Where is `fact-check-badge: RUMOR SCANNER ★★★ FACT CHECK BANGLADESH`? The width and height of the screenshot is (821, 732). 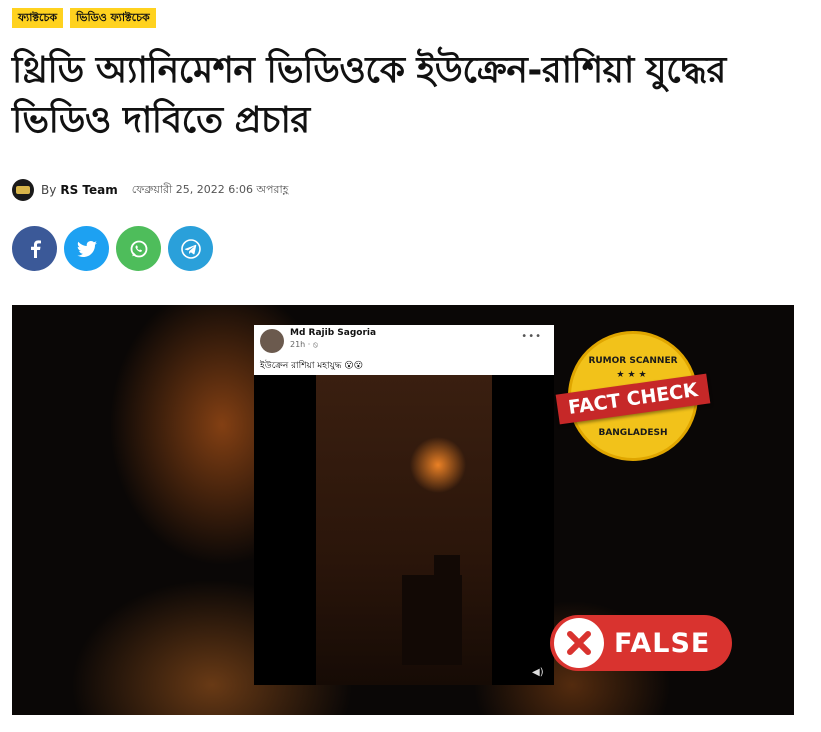
fact-check-badge: RUMOR SCANNER ★★★ FACT CHECK BANGLADESH is located at coordinates (633, 396).